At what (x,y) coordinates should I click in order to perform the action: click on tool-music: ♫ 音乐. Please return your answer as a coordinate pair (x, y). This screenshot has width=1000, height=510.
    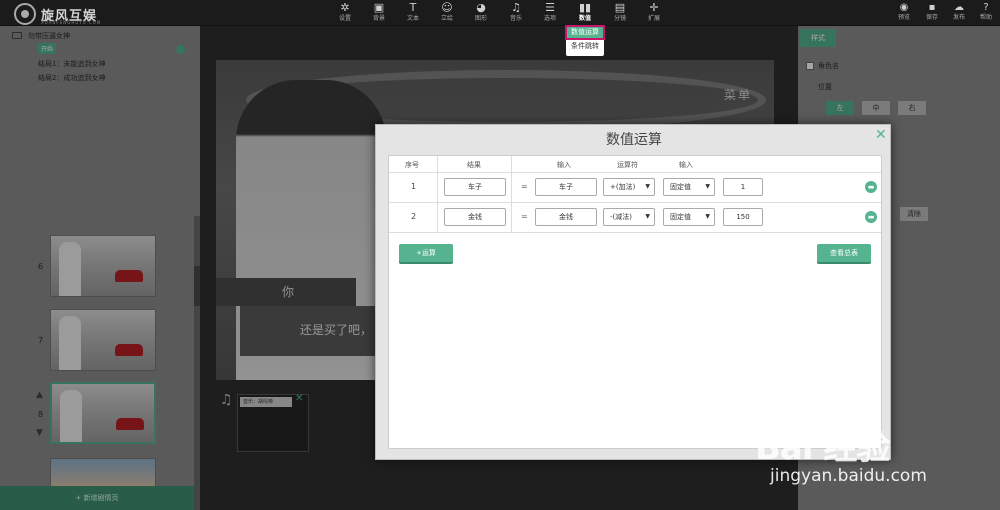
    Looking at the image, I should click on (516, 13).